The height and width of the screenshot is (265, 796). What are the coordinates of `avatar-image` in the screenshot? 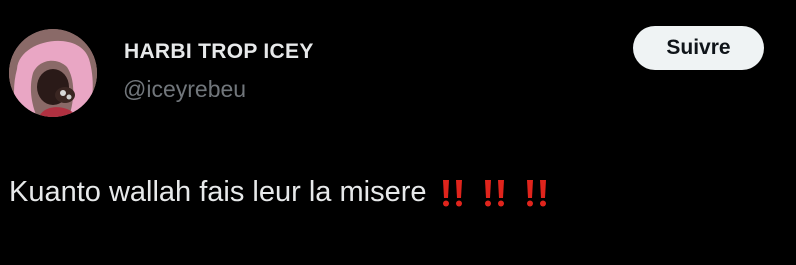 It's located at (53, 73).